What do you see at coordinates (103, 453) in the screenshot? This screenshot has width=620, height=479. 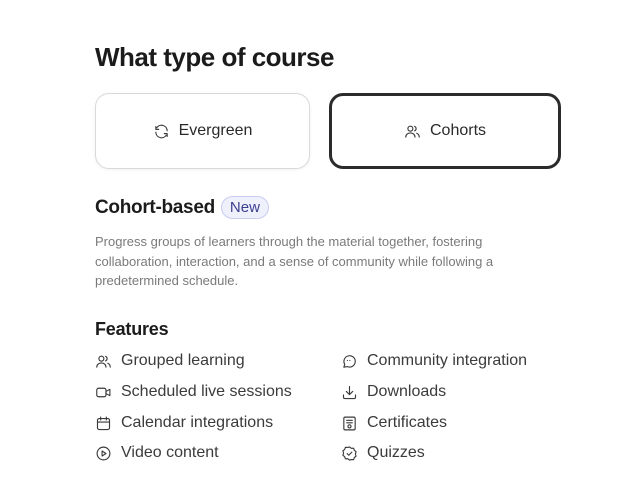 I see `play-circle-icon` at bounding box center [103, 453].